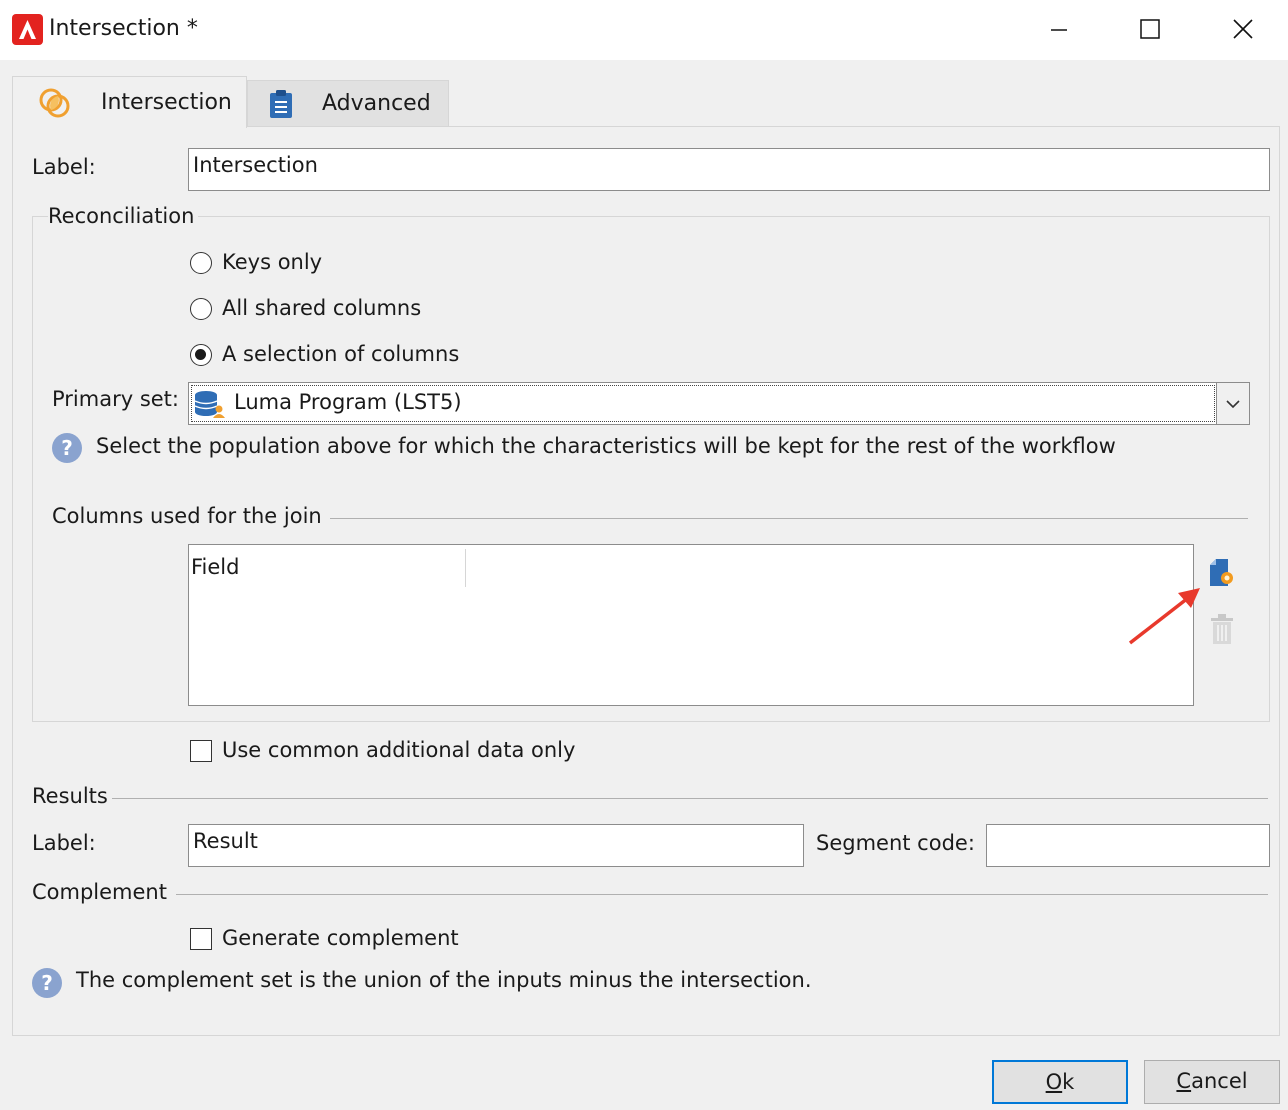 The height and width of the screenshot is (1110, 1288). Describe the element at coordinates (1219, 1081) in the screenshot. I see `cancel-label-rest: ancel` at that location.